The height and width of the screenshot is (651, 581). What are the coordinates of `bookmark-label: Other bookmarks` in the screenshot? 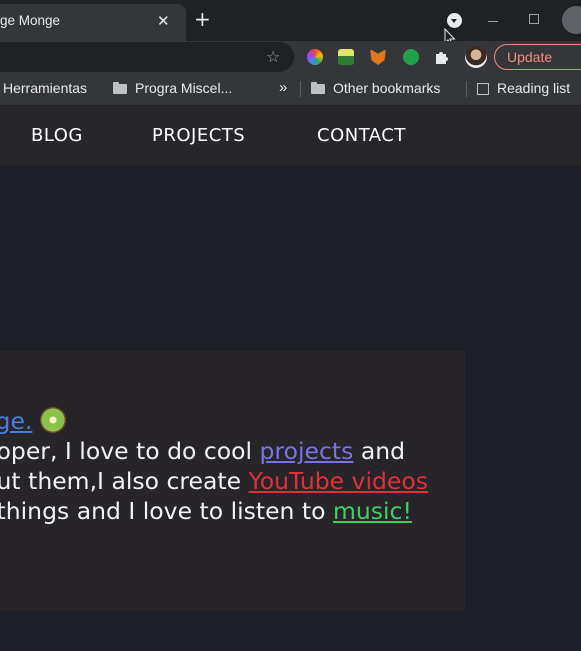 It's located at (387, 88).